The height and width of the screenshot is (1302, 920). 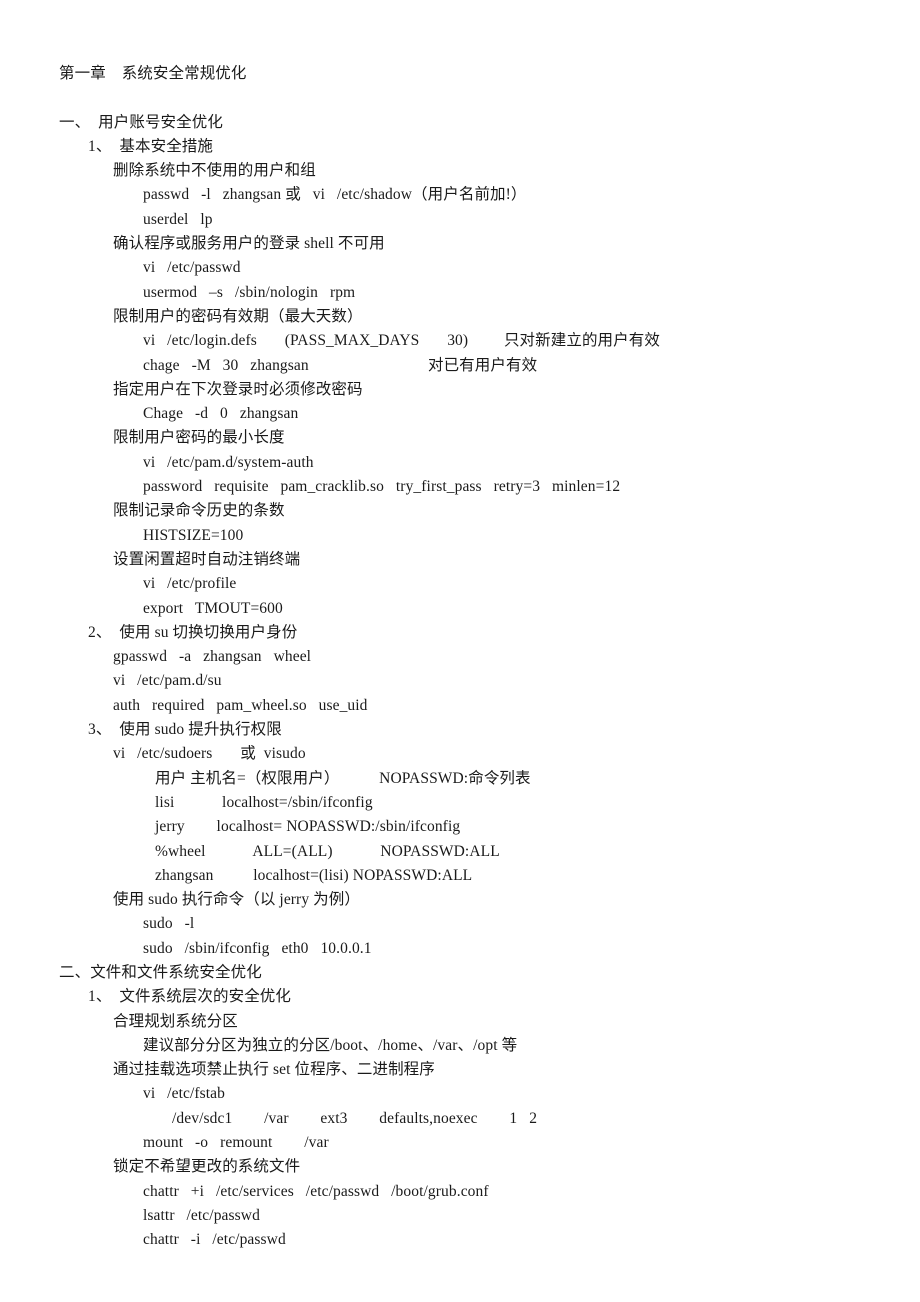 I want to click on cmd-vi-pam-su: vi /etc/pam.d/su, so click(x=167, y=681).